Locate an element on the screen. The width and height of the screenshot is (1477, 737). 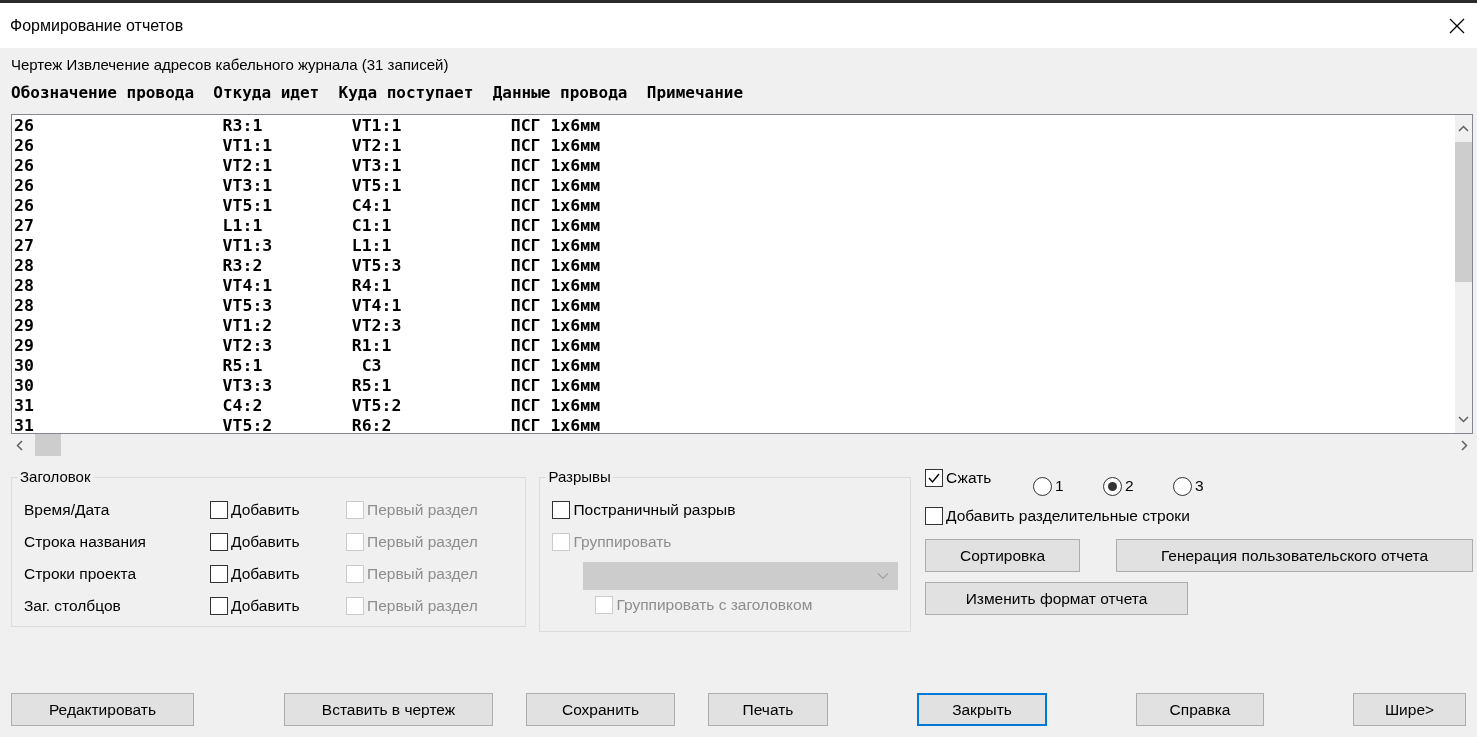
column-header: Откуда идет is located at coordinates (266, 92).